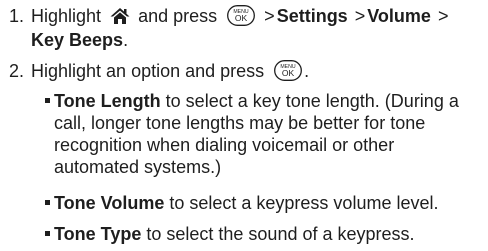 This screenshot has height=251, width=488. I want to click on option-description: to select a key tone length. (During a, so click(312, 101).